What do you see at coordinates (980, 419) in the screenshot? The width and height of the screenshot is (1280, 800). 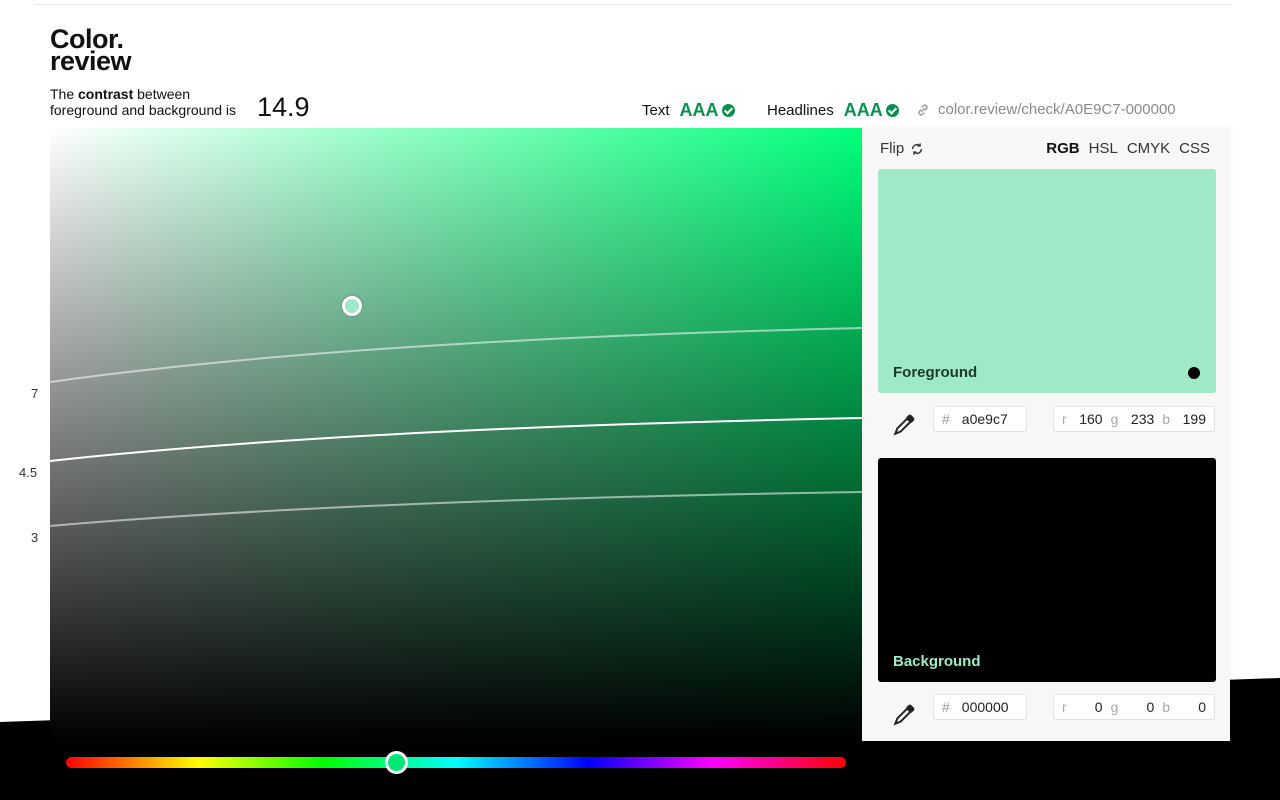 I see `foreground-hex-input: # a0e9c7` at bounding box center [980, 419].